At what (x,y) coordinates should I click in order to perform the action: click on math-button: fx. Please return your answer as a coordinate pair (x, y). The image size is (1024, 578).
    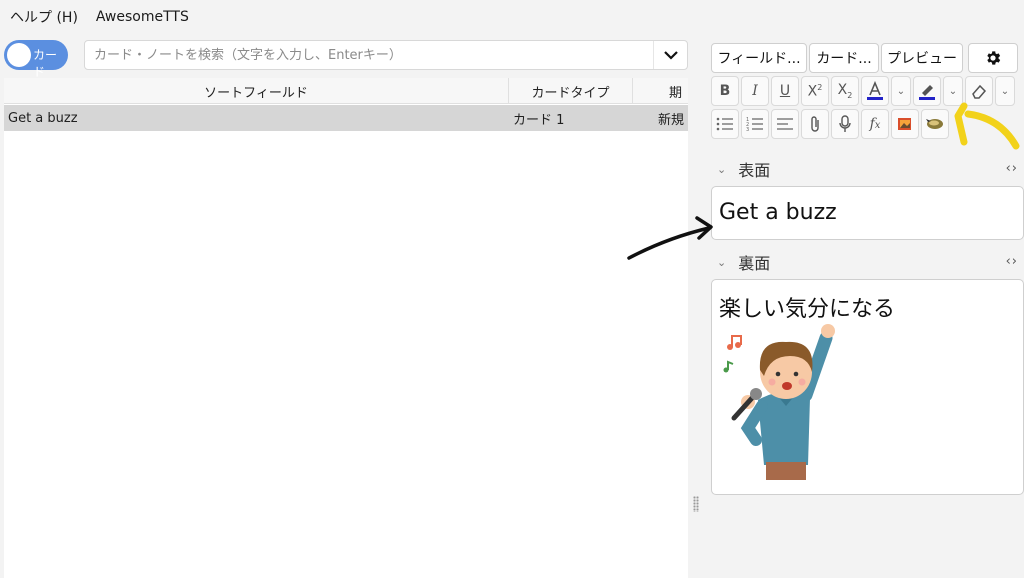
    Looking at the image, I should click on (875, 124).